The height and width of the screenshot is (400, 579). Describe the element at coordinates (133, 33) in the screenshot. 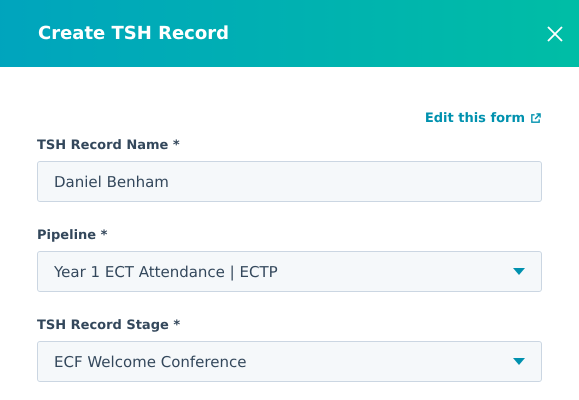

I see `dialog-title: Create TSH Record` at that location.